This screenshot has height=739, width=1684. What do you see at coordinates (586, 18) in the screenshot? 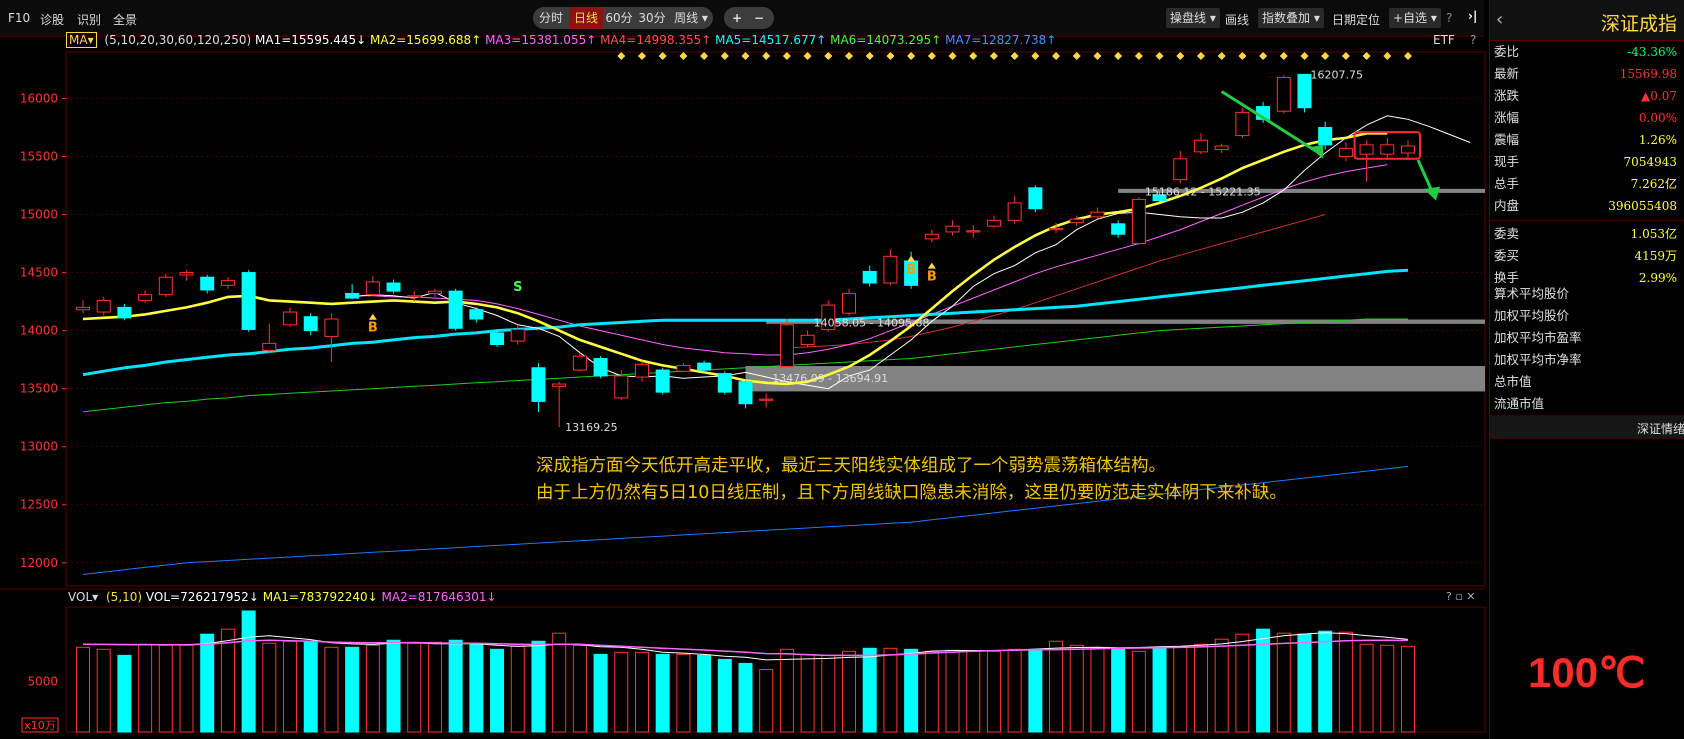
I see `tab-daily: 日线` at bounding box center [586, 18].